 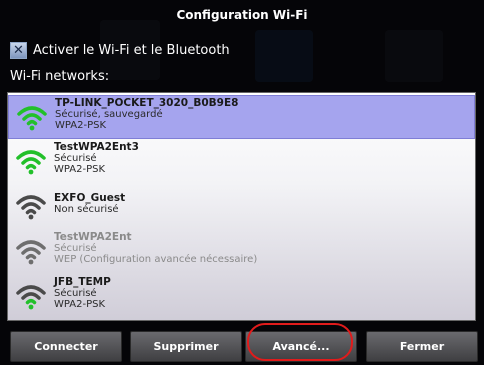 I want to click on advanced-highlight-circle, so click(x=300, y=342).